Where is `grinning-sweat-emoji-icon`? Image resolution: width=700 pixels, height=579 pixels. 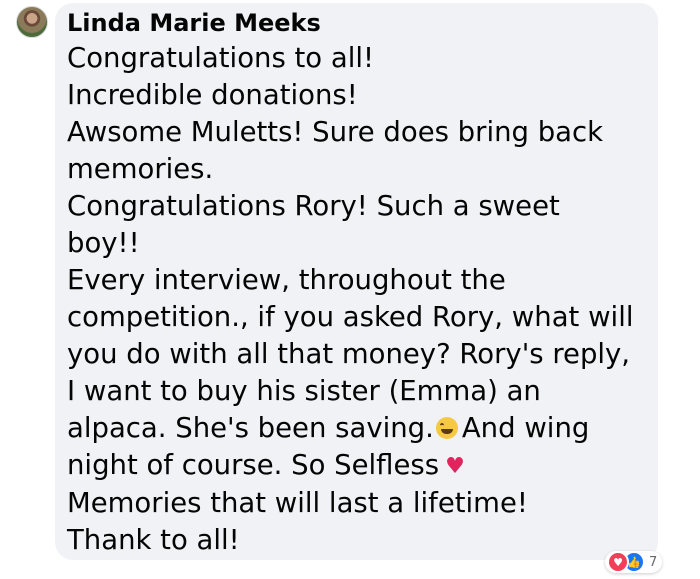
grinning-sweat-emoji-icon is located at coordinates (446, 428).